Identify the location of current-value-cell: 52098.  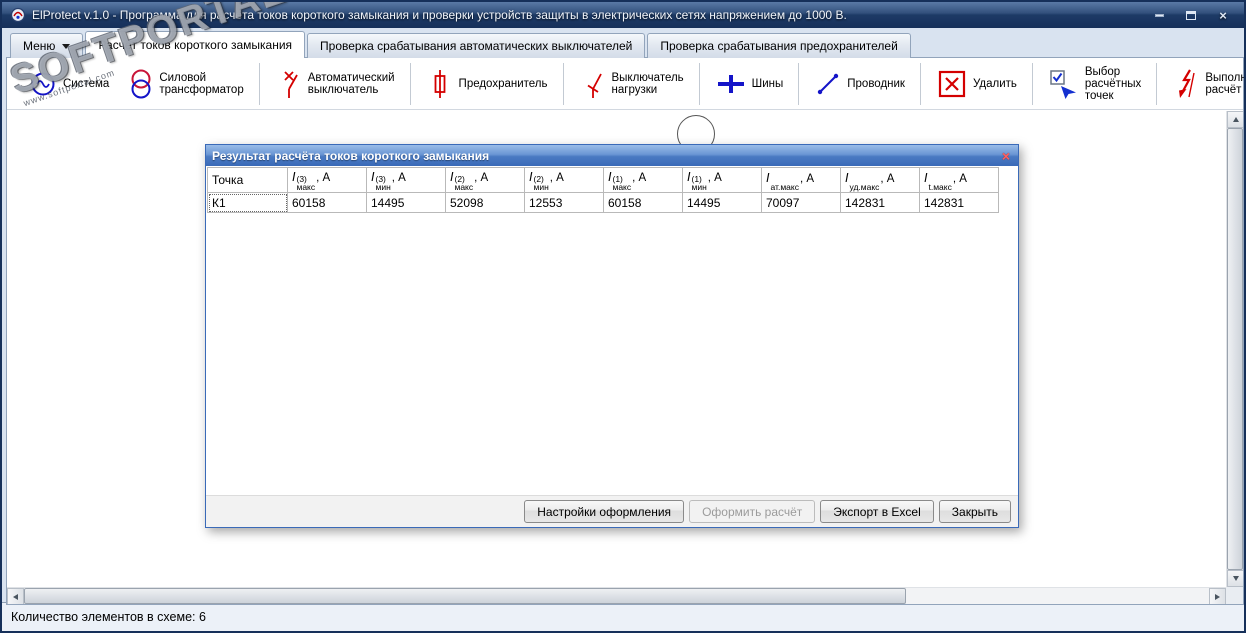
(485, 202).